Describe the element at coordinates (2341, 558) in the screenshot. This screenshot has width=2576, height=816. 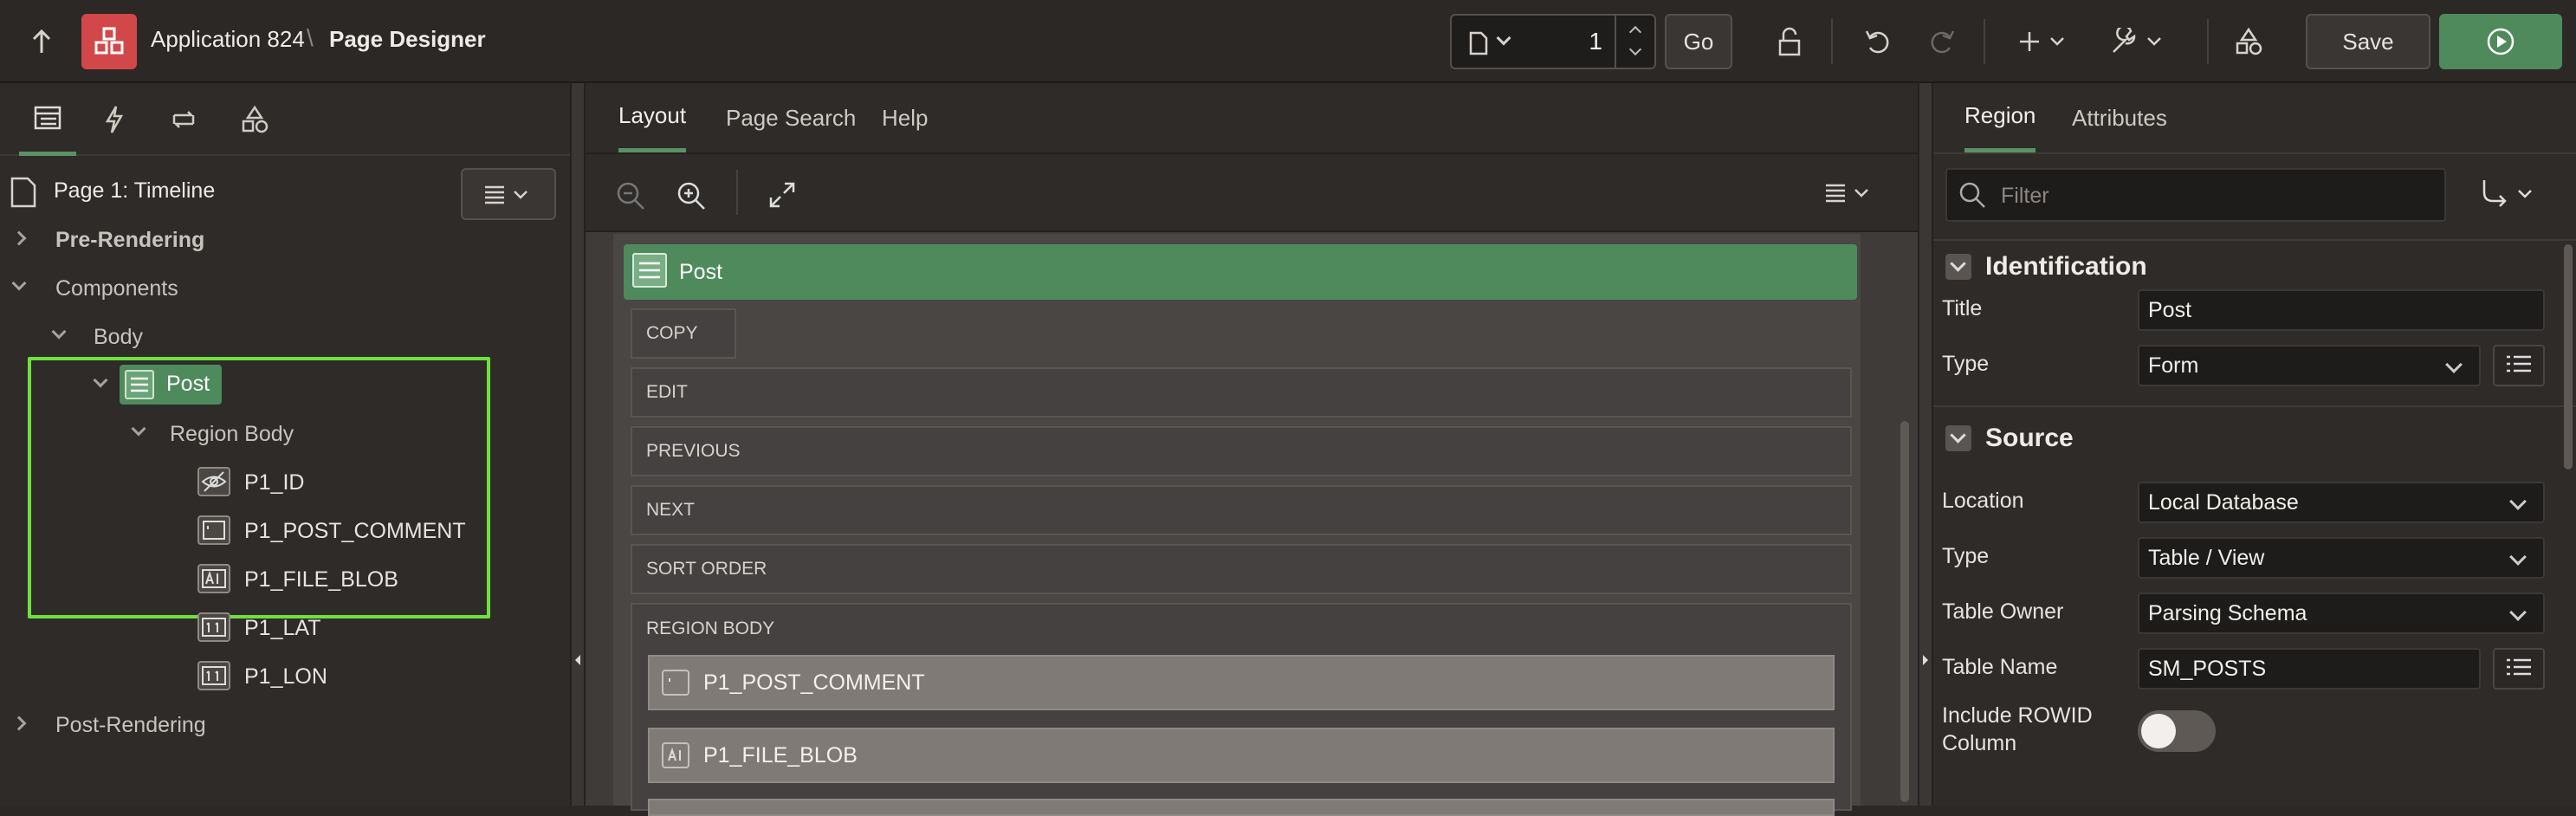
I see `source-type-select: Table / View` at that location.